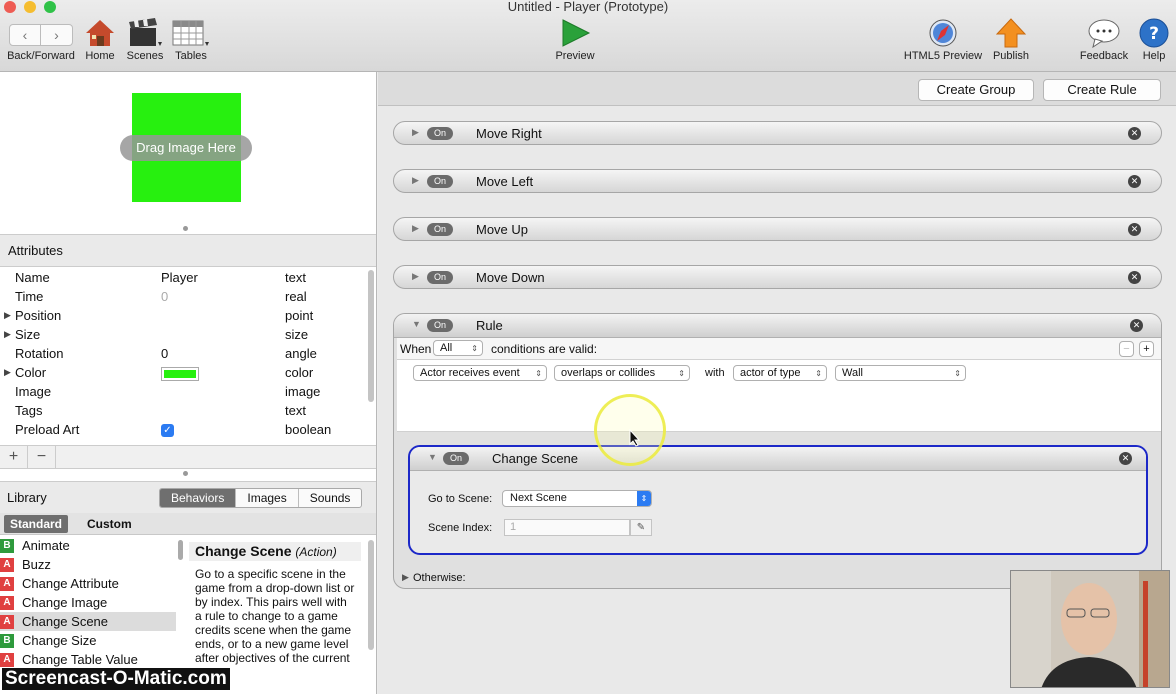 This screenshot has height=694, width=1176. Describe the element at coordinates (88, 659) in the screenshot. I see `list-item: A Change Table Value` at that location.